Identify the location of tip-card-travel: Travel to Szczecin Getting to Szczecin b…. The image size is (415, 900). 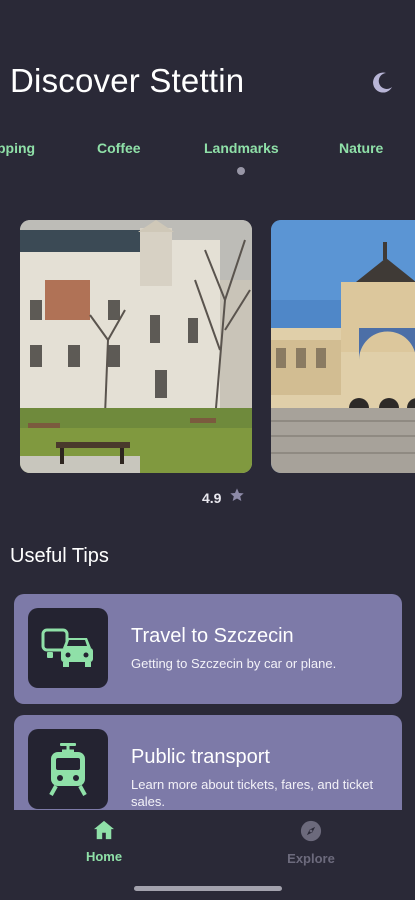
(208, 649).